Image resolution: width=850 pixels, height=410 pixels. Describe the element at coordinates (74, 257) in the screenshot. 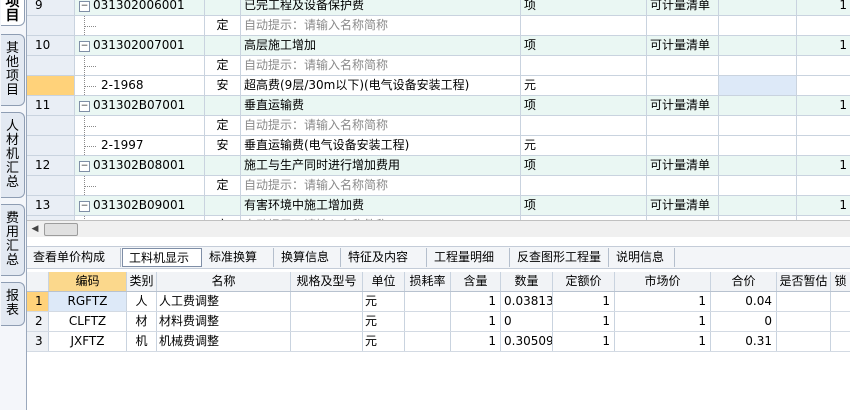

I see `detail-tab: 查看单价构成` at that location.